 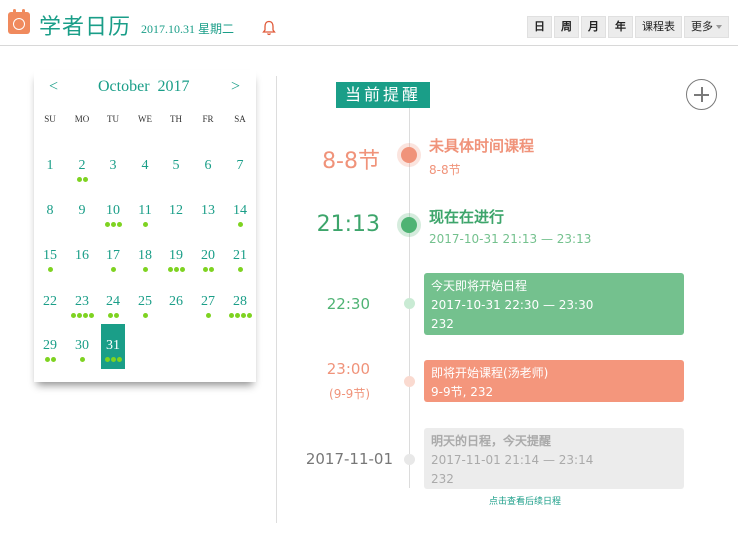 I want to click on view-year-button: 年, so click(x=620, y=27).